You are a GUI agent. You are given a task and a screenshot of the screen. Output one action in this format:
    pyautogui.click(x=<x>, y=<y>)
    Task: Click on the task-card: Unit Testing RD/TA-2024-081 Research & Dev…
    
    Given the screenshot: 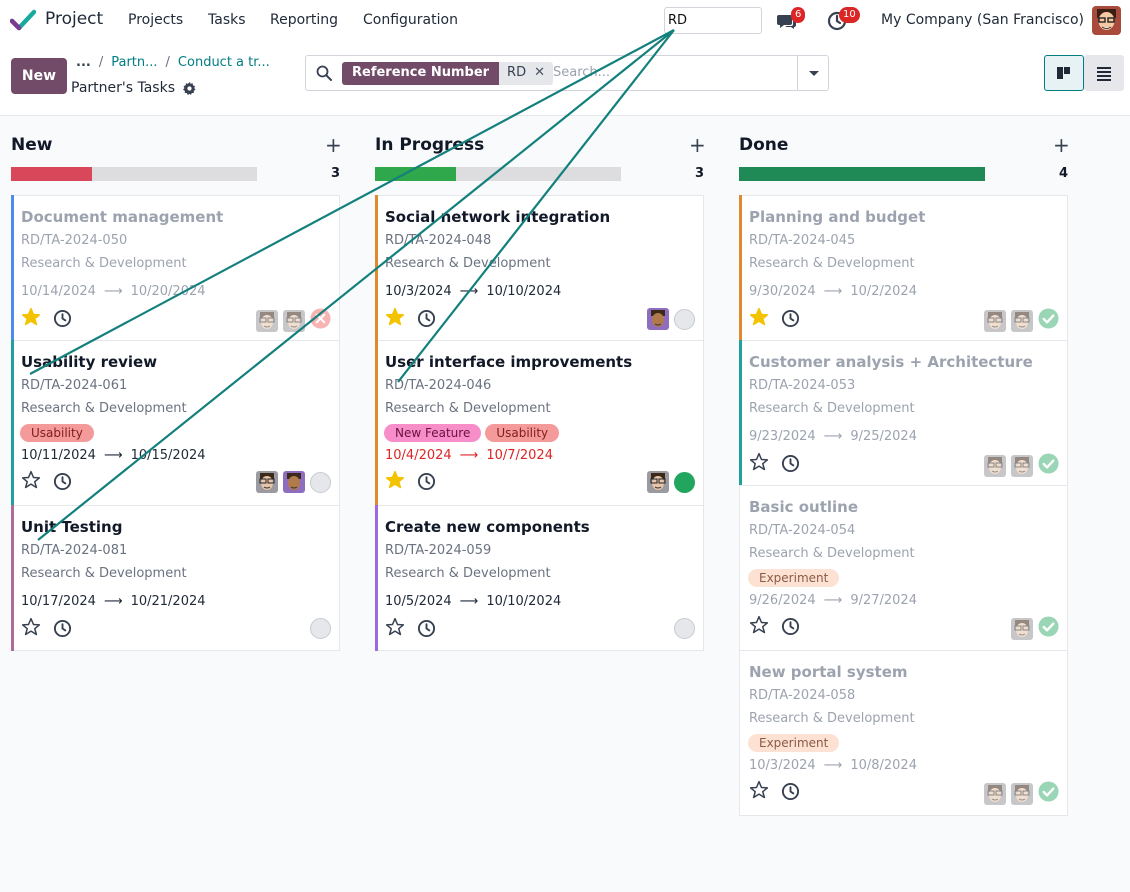 What is the action you would take?
    pyautogui.click(x=175, y=578)
    